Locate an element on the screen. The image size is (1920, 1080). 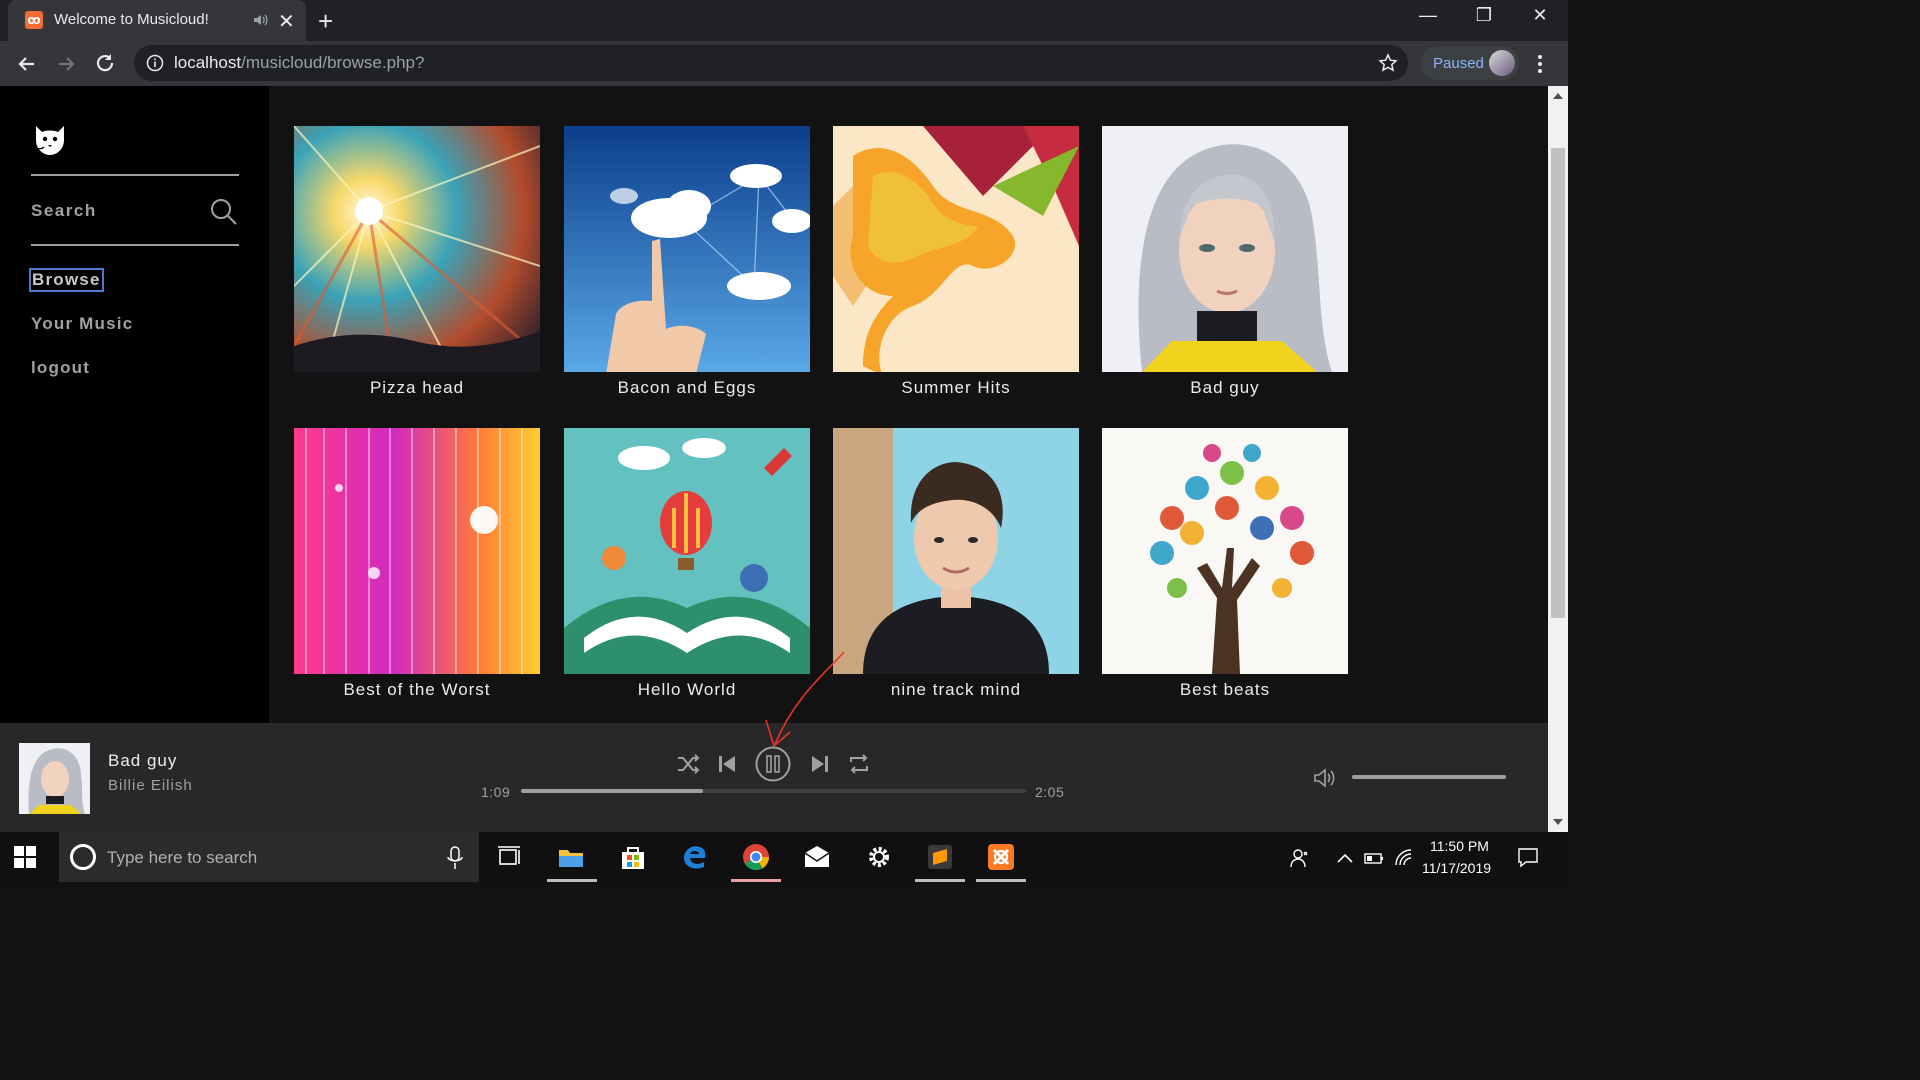
info-icon is located at coordinates (155, 63).